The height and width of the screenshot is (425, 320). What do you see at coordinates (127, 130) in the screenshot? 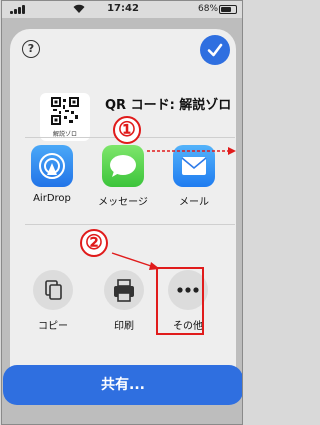
I see `annotation-marker-1: ①` at bounding box center [127, 130].